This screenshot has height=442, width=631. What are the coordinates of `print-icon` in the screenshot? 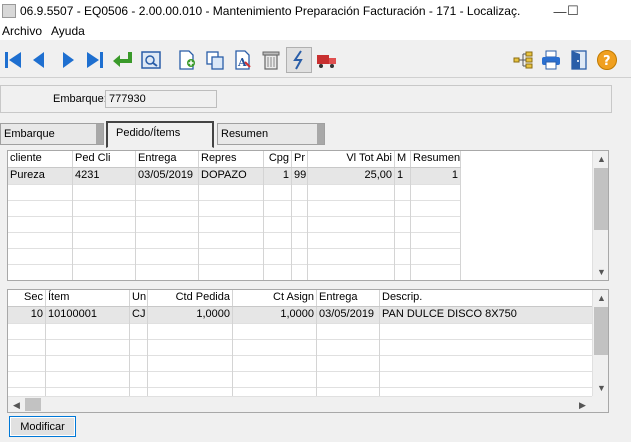 It's located at (551, 60).